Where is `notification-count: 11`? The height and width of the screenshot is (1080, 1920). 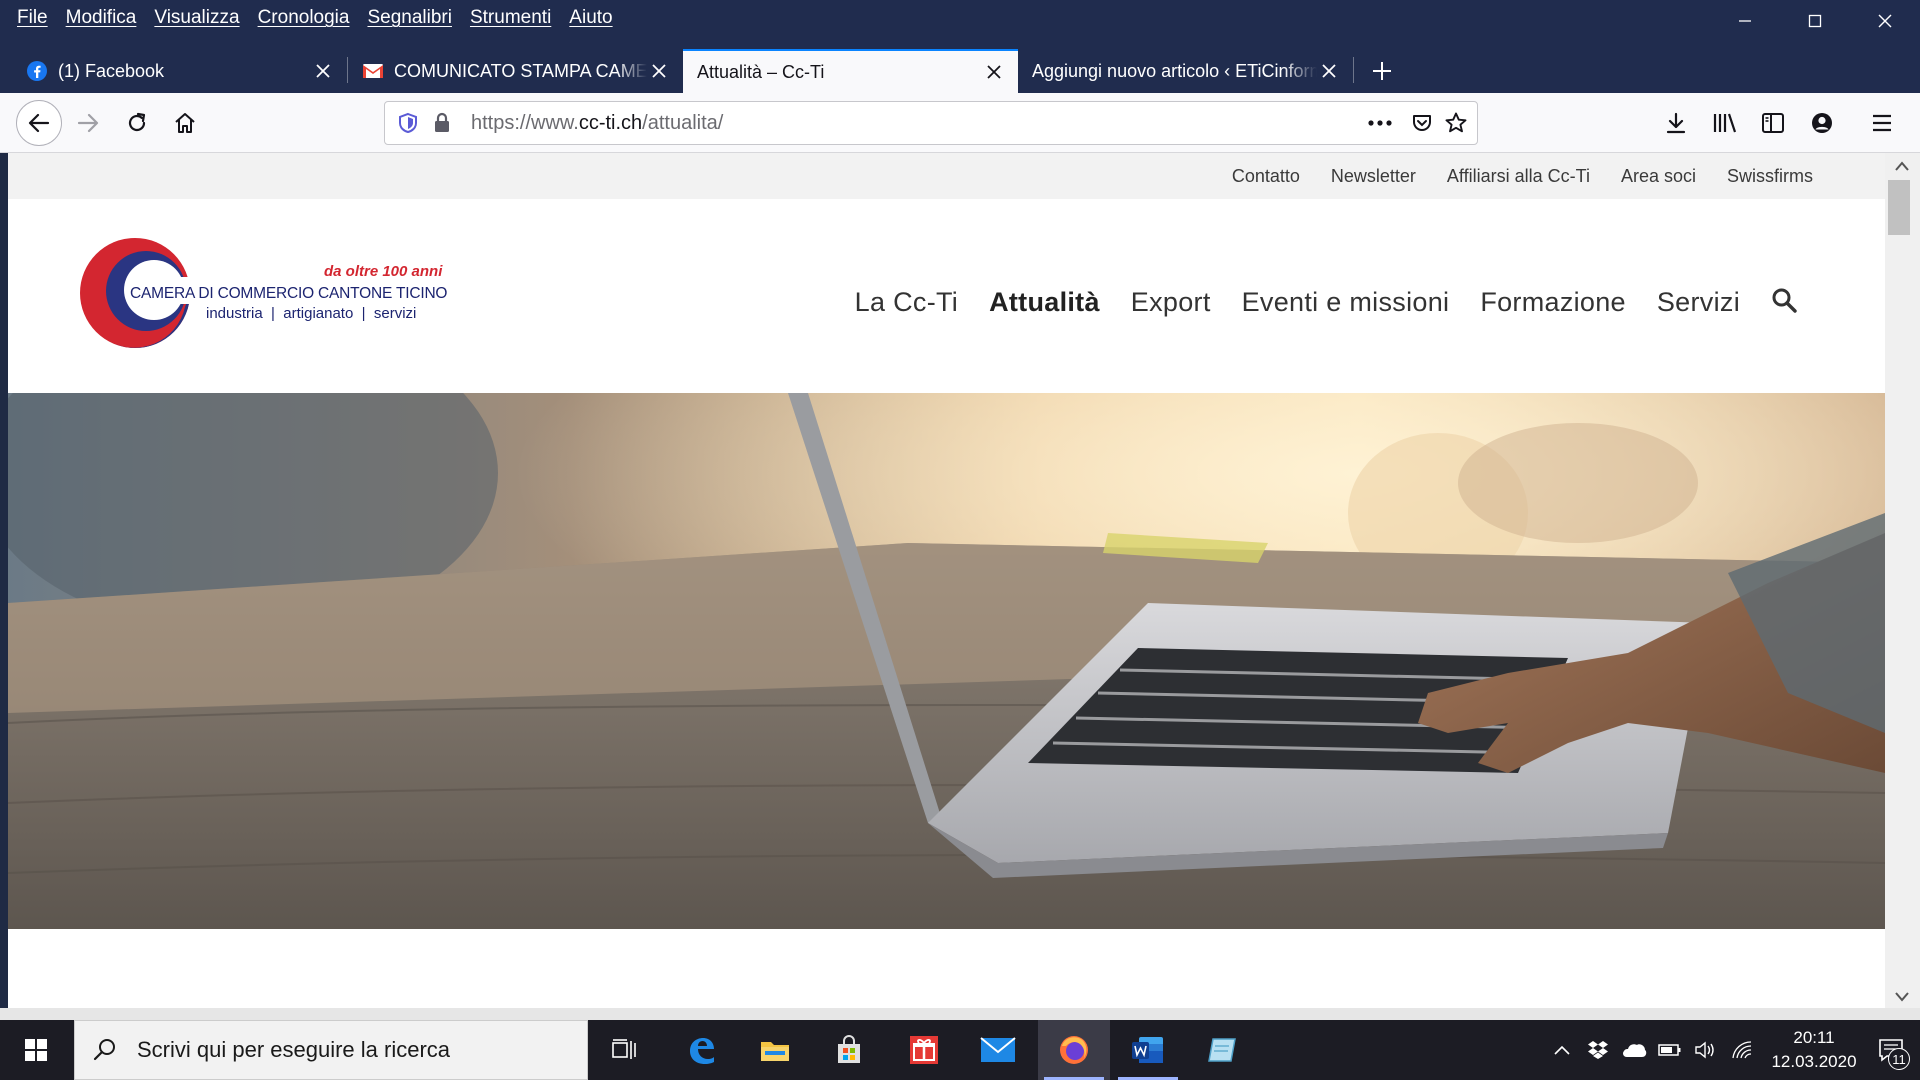 notification-count: 11 is located at coordinates (1899, 1059).